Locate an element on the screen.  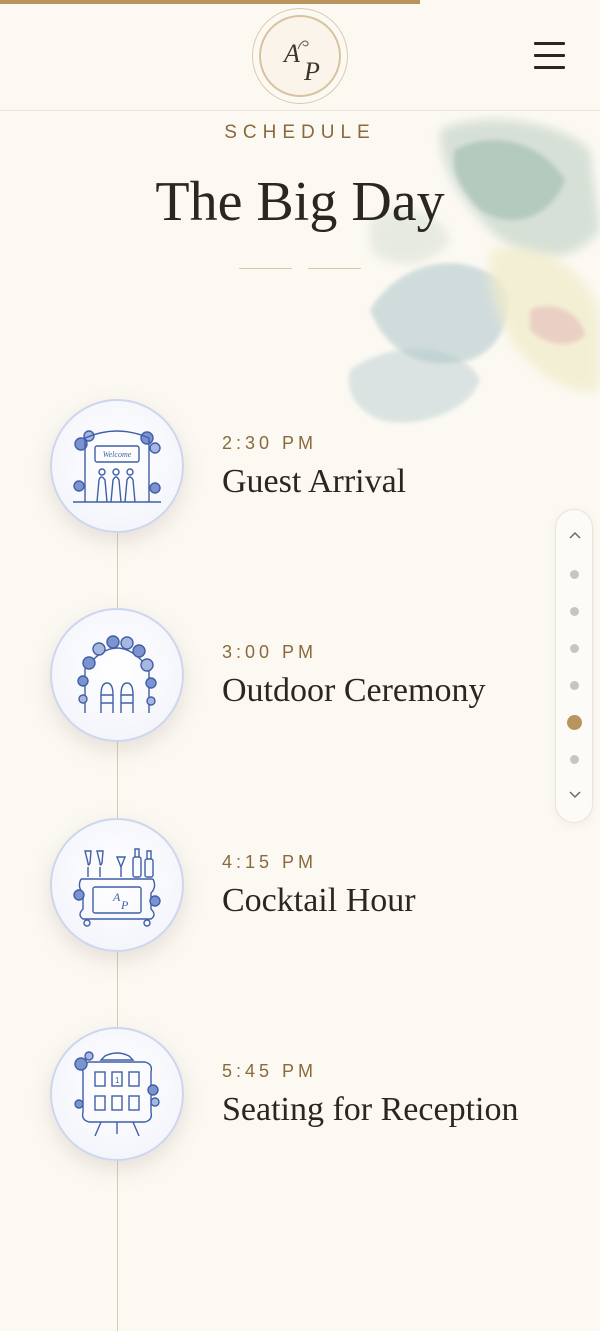
event-title: Seating for Reception is located at coordinates (370, 1109).